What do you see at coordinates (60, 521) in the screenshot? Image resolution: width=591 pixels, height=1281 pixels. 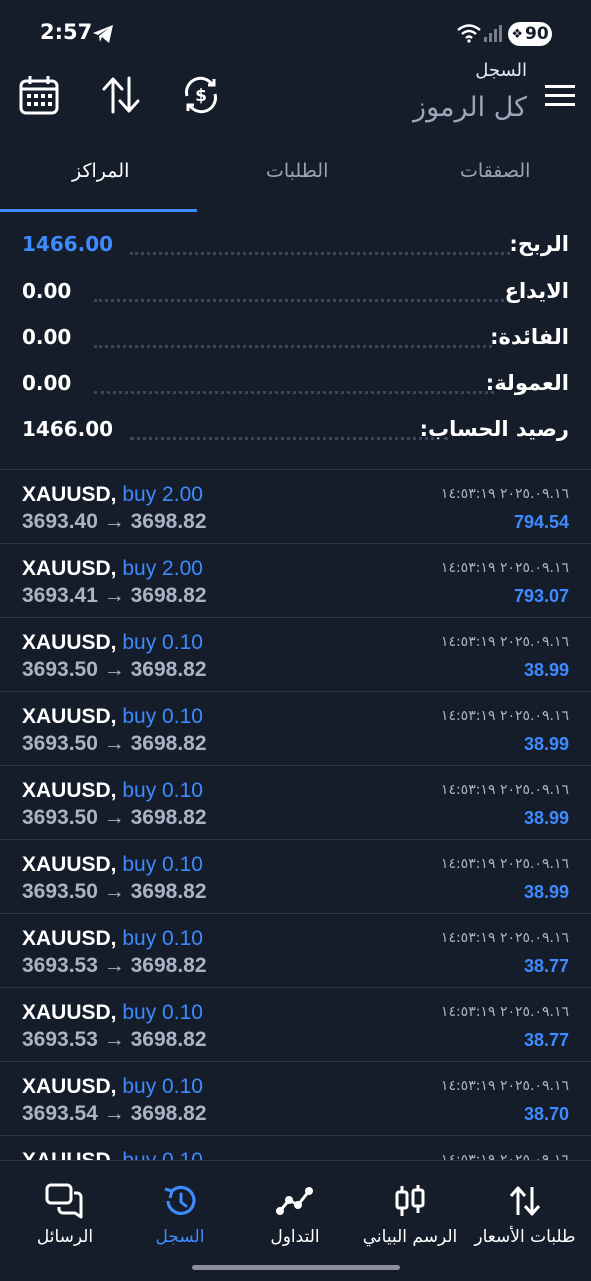 I see `open-price: 3693.40` at bounding box center [60, 521].